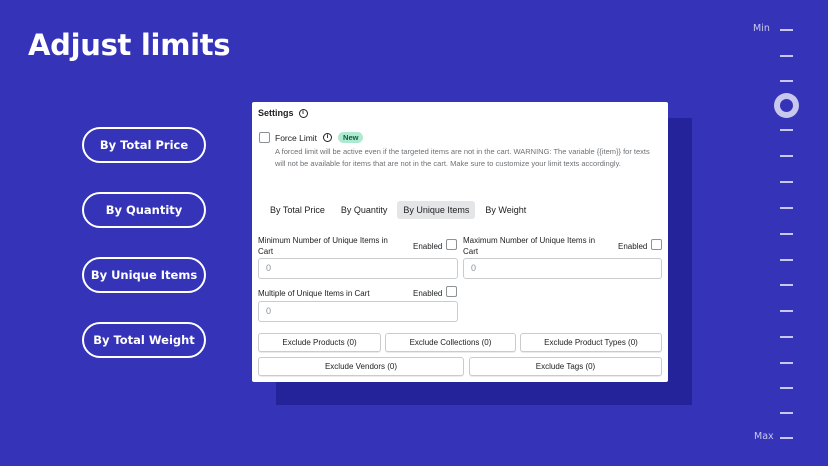 This screenshot has width=828, height=466. I want to click on multiple-unique-items-input: 0, so click(358, 311).